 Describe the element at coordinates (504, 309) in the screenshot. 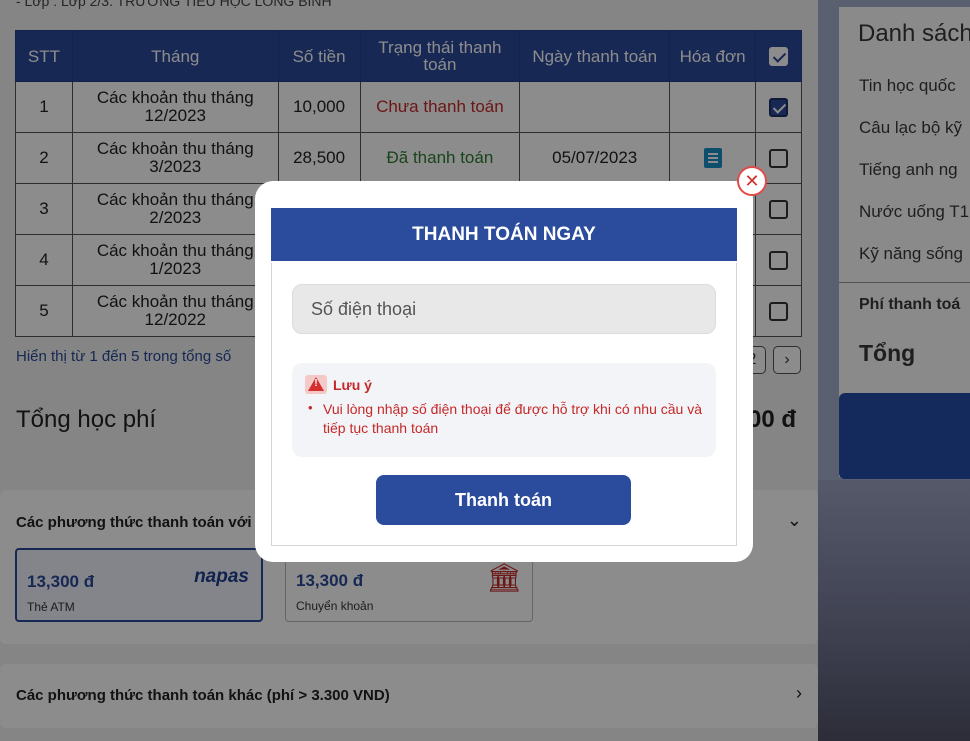

I see `phone-number-input` at that location.